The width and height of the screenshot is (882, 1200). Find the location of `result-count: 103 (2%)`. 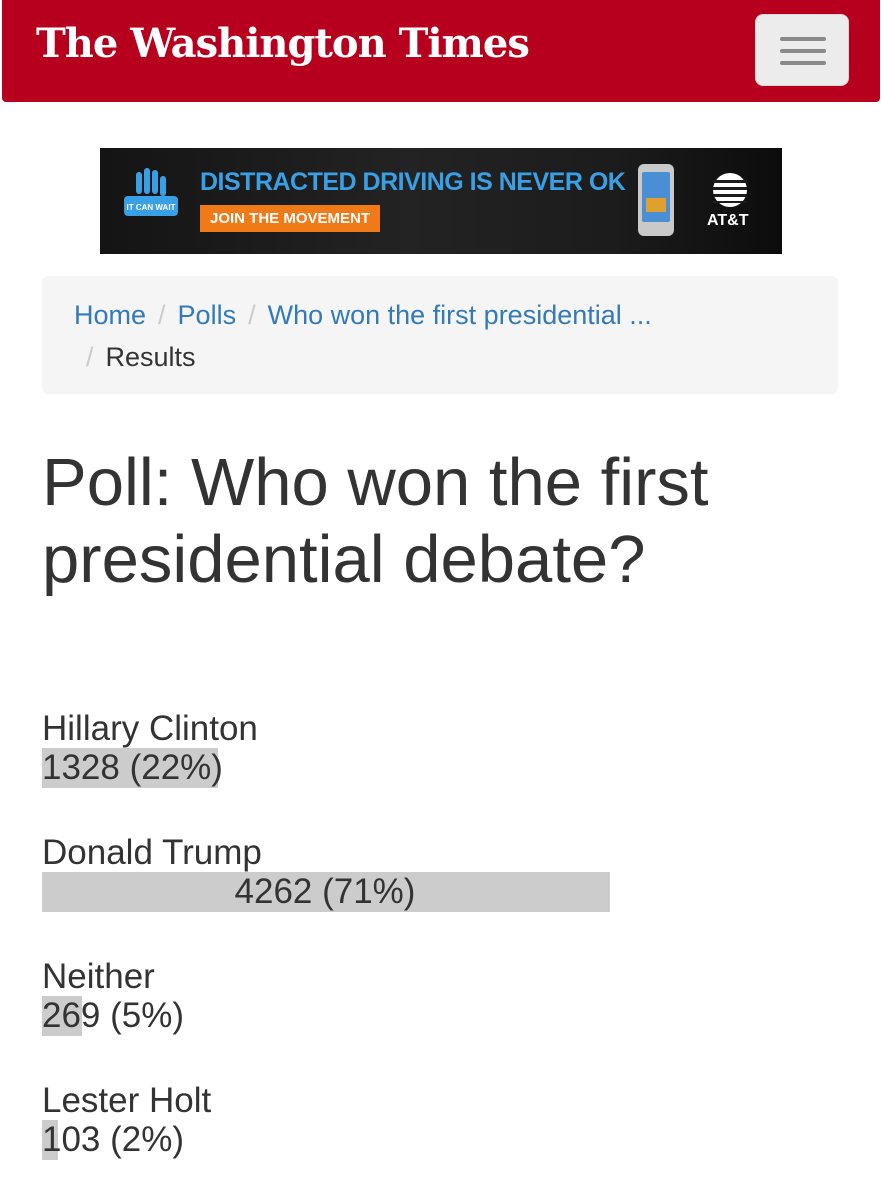

result-count: 103 (2%) is located at coordinates (113, 1139).